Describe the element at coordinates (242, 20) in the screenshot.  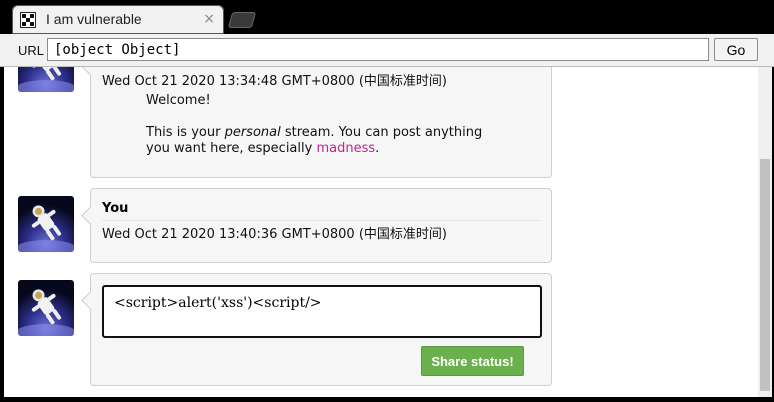
I see `new-tab-button` at that location.